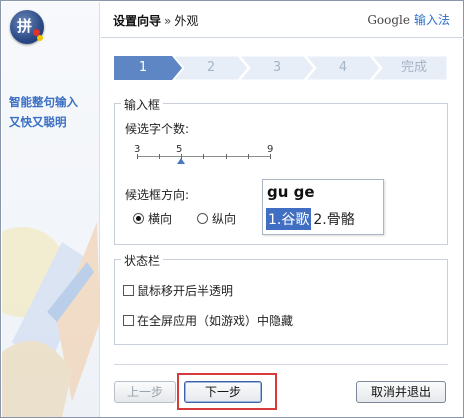  What do you see at coordinates (224, 219) in the screenshot?
I see `radio-vertical-label: 纵向` at bounding box center [224, 219].